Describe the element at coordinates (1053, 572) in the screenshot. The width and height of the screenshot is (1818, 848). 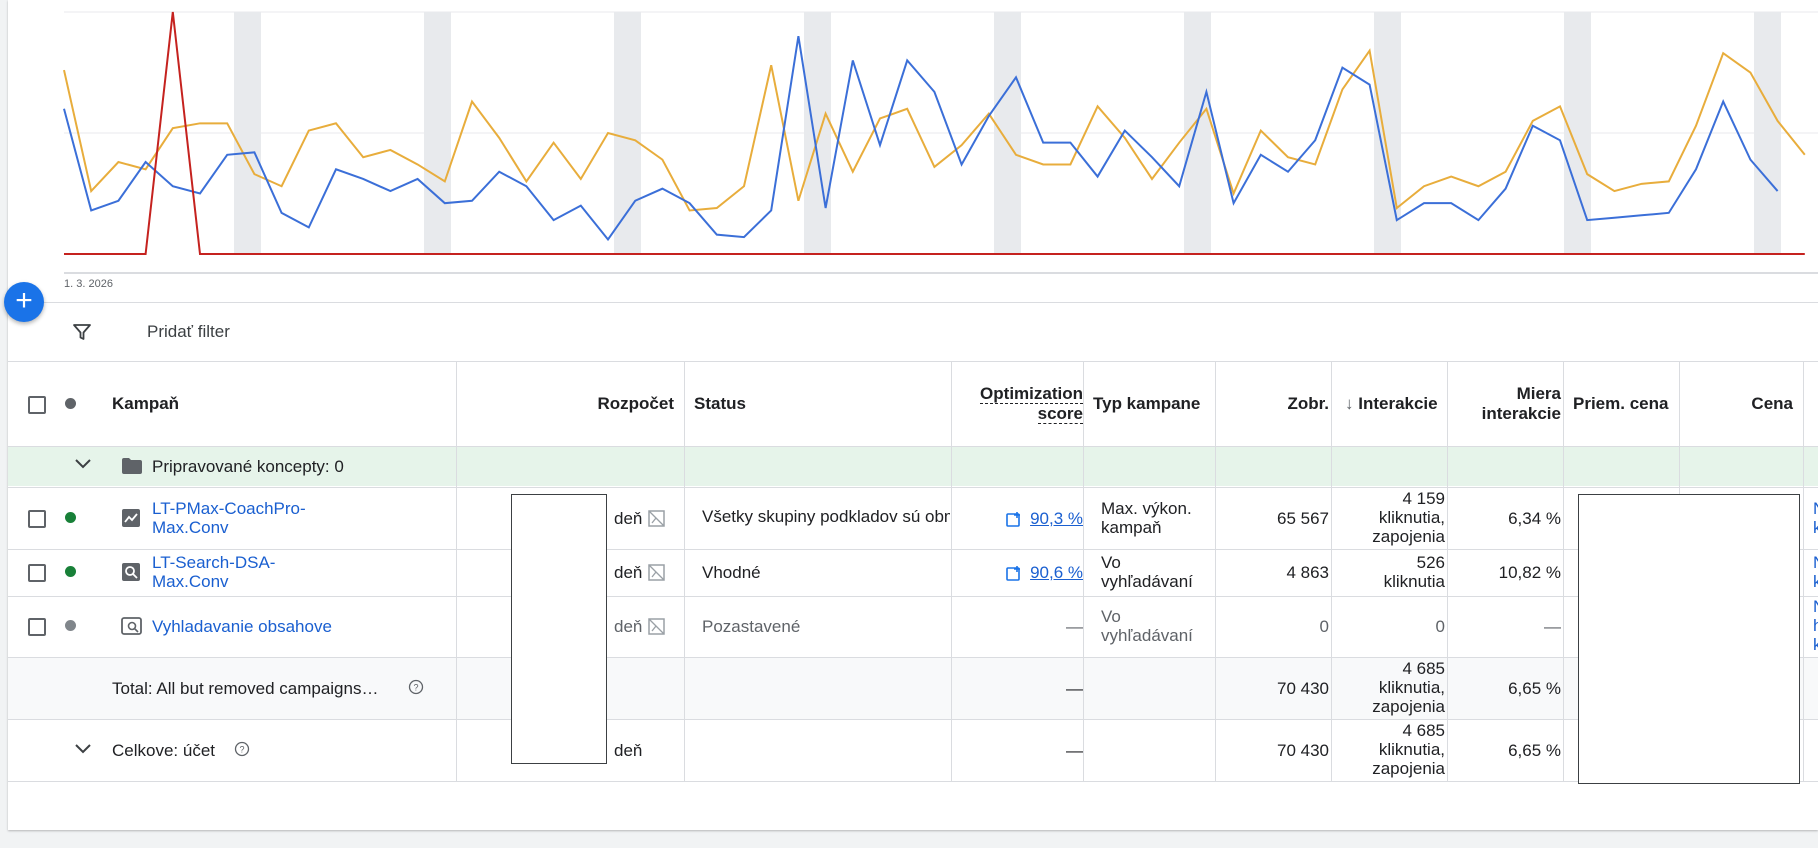
I see `optimization-score-link: 90,6 %` at that location.